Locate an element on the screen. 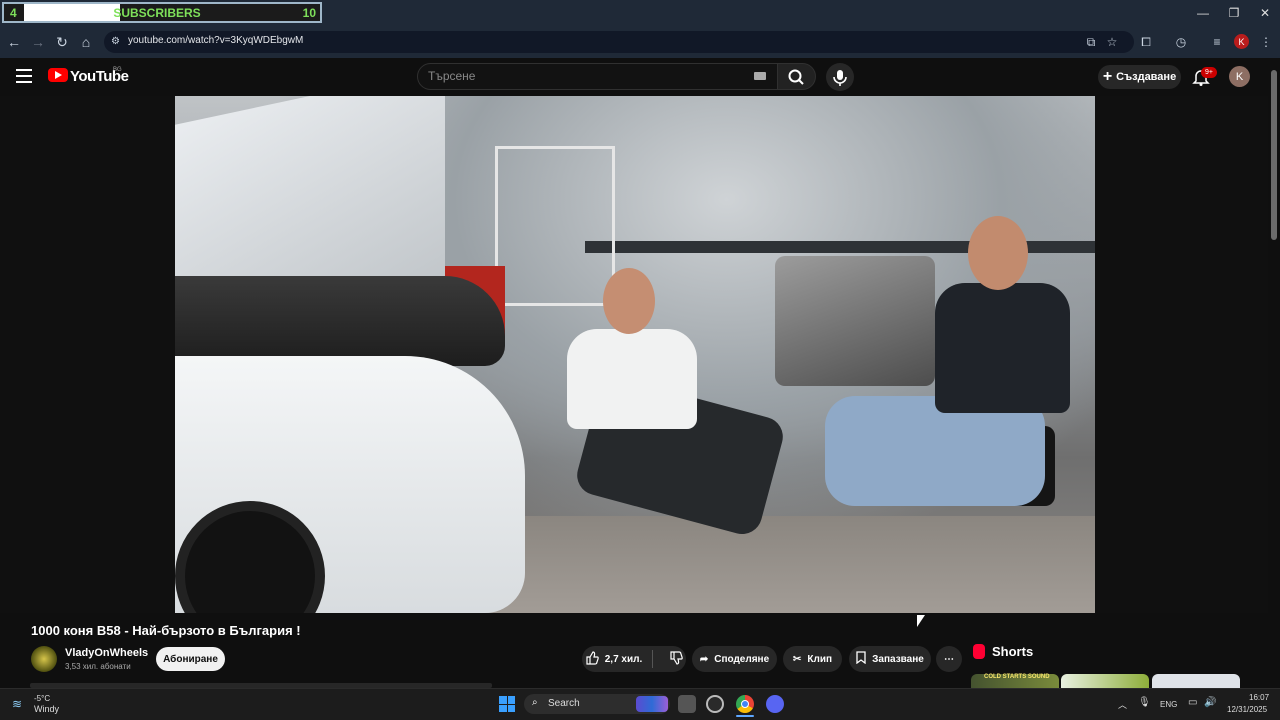 The width and height of the screenshot is (1280, 720). engine-bay is located at coordinates (340, 321).